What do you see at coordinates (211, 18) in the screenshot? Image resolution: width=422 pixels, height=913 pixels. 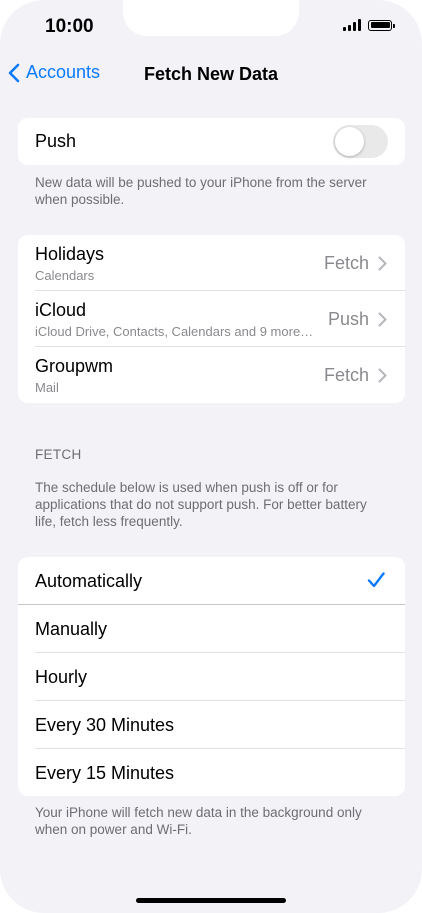 I see `notch` at bounding box center [211, 18].